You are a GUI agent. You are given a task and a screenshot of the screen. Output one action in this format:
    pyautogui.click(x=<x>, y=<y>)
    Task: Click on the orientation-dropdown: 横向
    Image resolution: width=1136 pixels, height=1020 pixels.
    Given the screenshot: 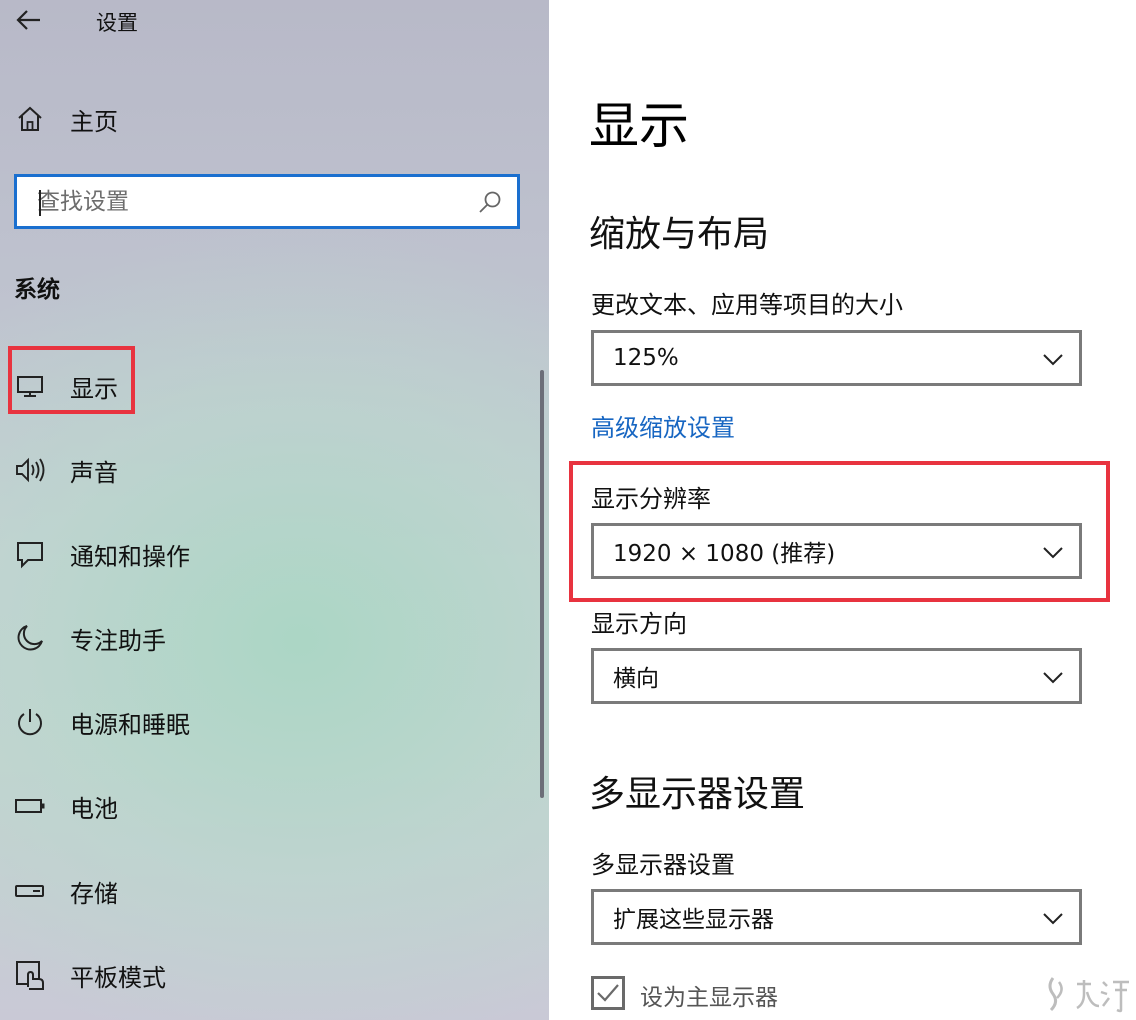 What is the action you would take?
    pyautogui.click(x=836, y=676)
    